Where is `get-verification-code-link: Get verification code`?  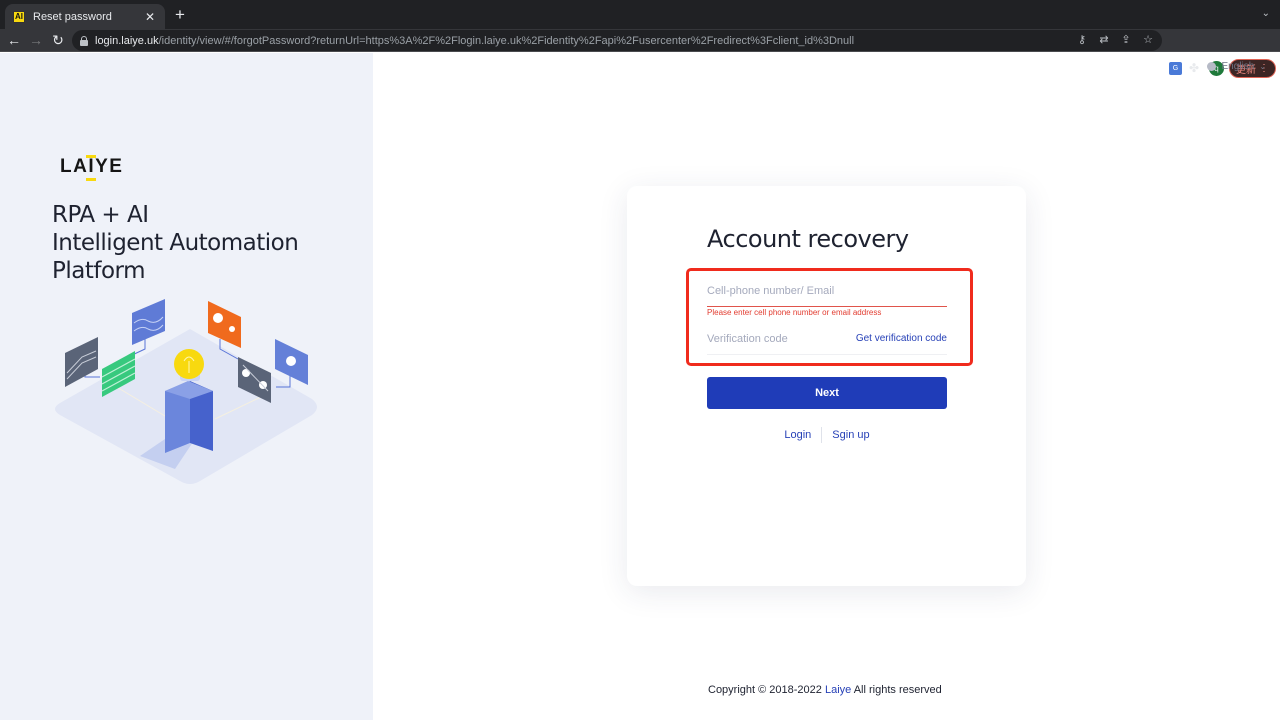
get-verification-code-link: Get verification code is located at coordinates (901, 338).